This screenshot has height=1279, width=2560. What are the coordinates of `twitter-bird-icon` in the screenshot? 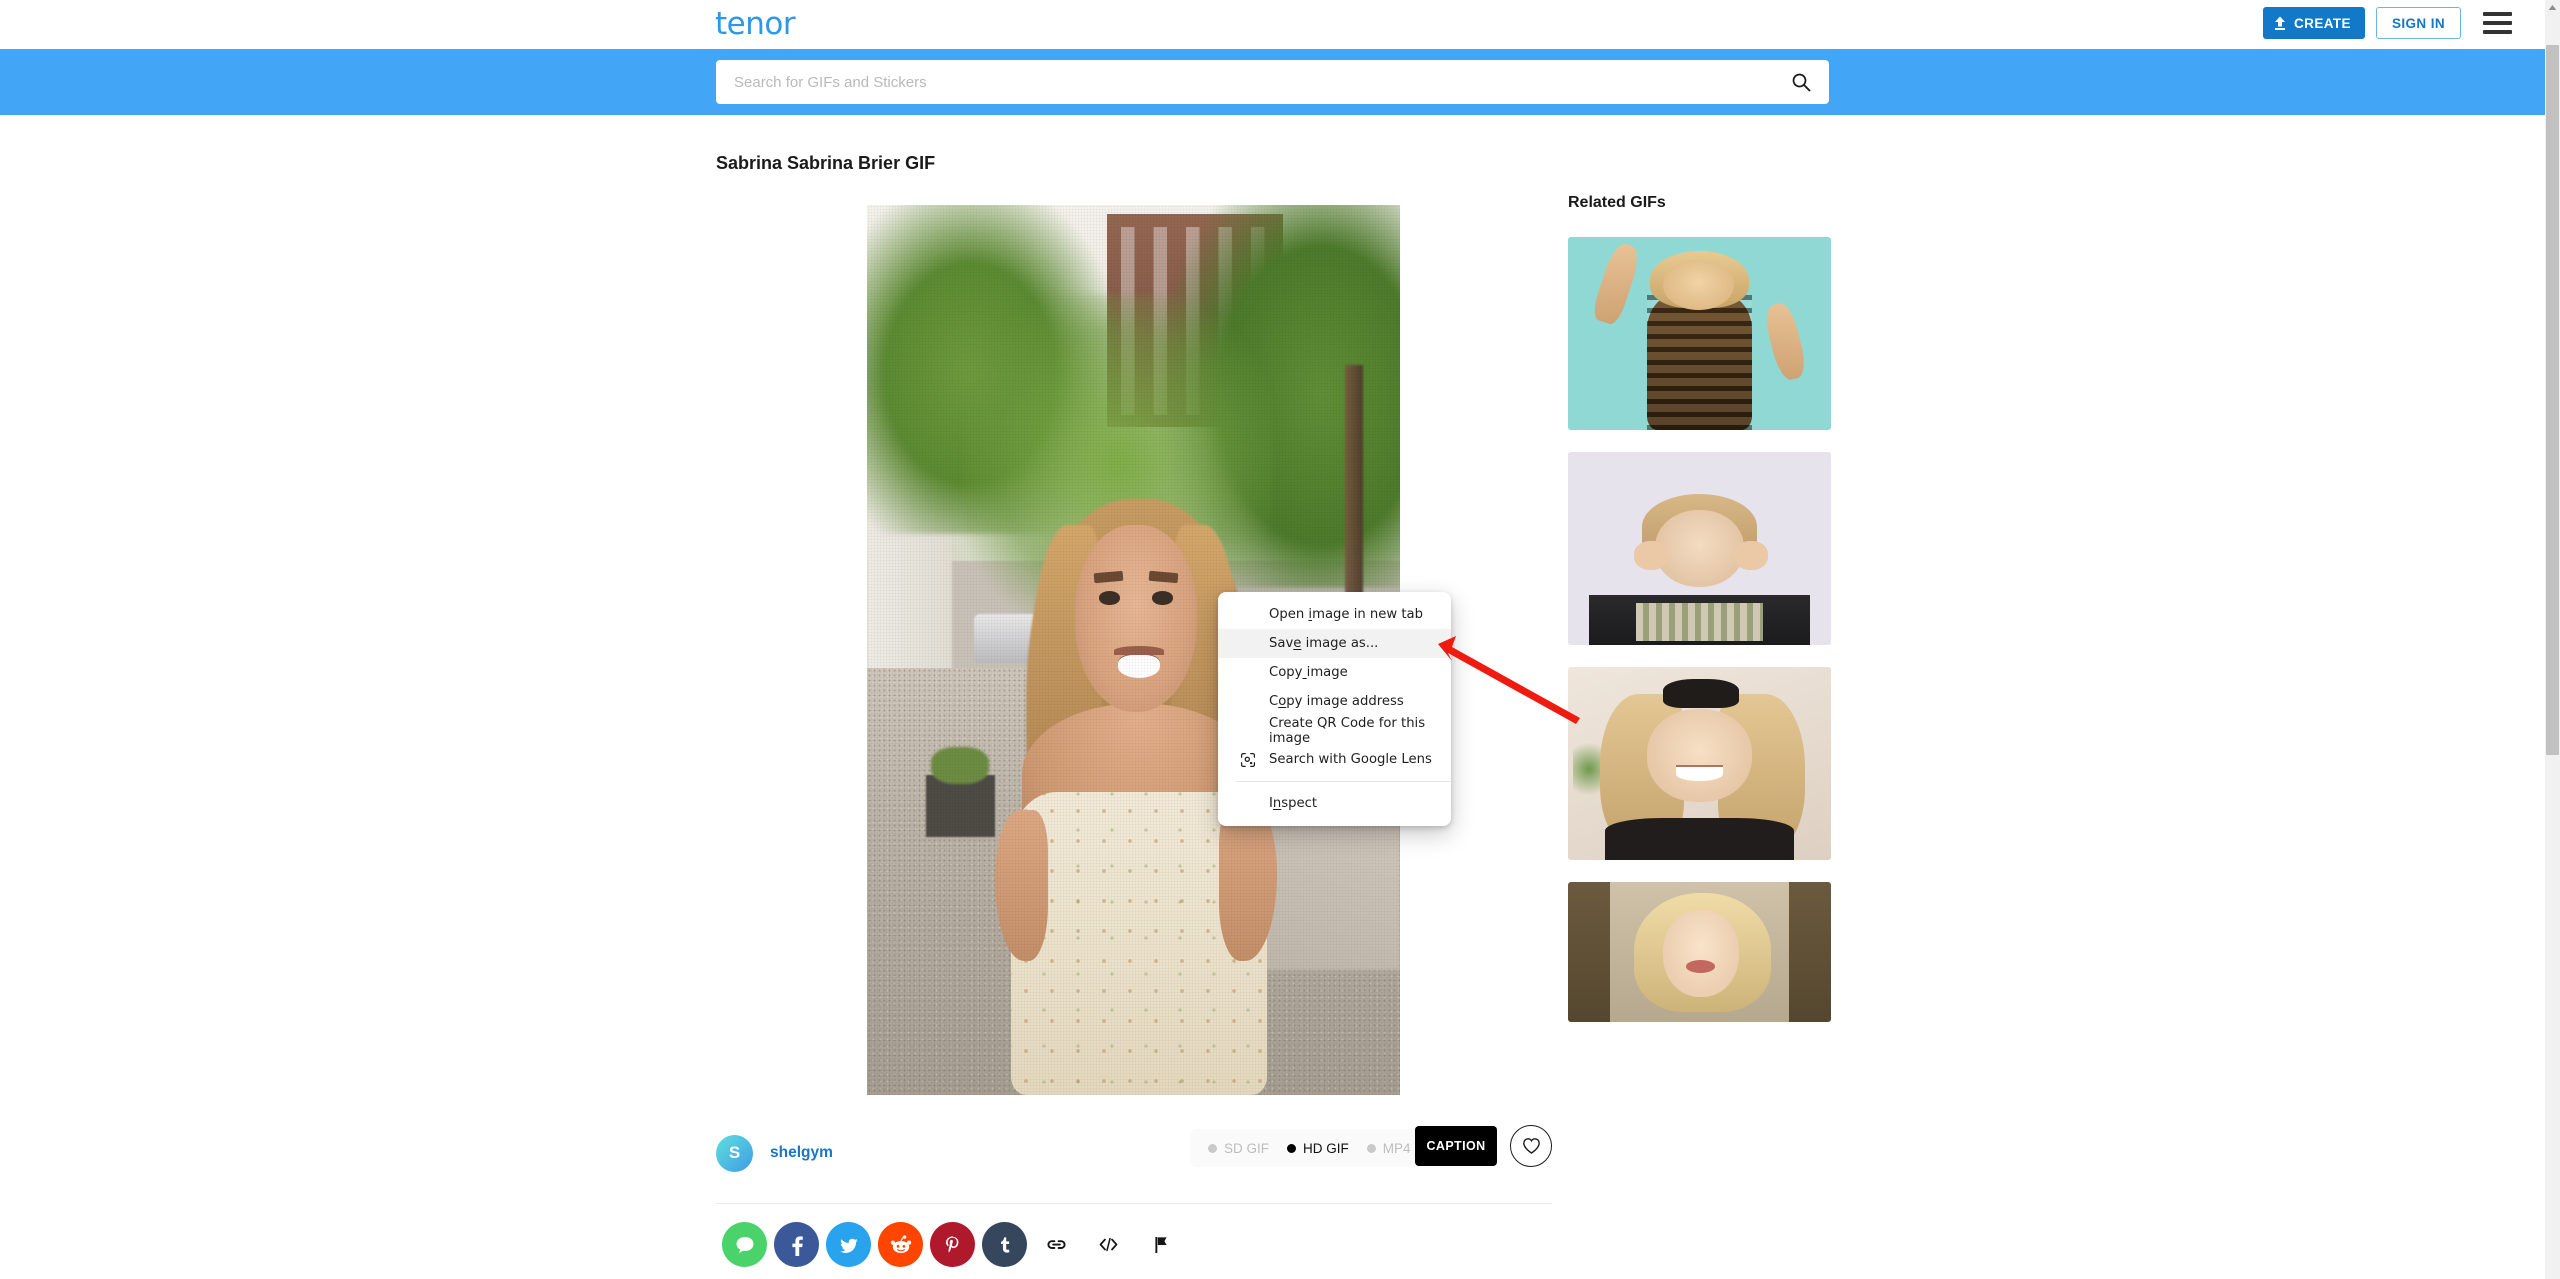 It's located at (848, 1245).